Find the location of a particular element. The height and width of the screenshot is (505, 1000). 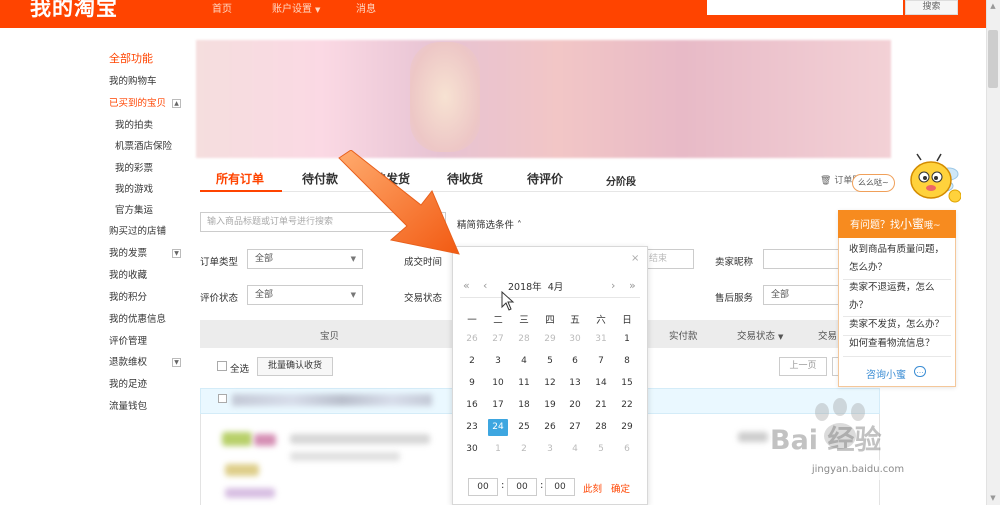

sidebar-item-lottery: 我的彩票 is located at coordinates (134, 169).